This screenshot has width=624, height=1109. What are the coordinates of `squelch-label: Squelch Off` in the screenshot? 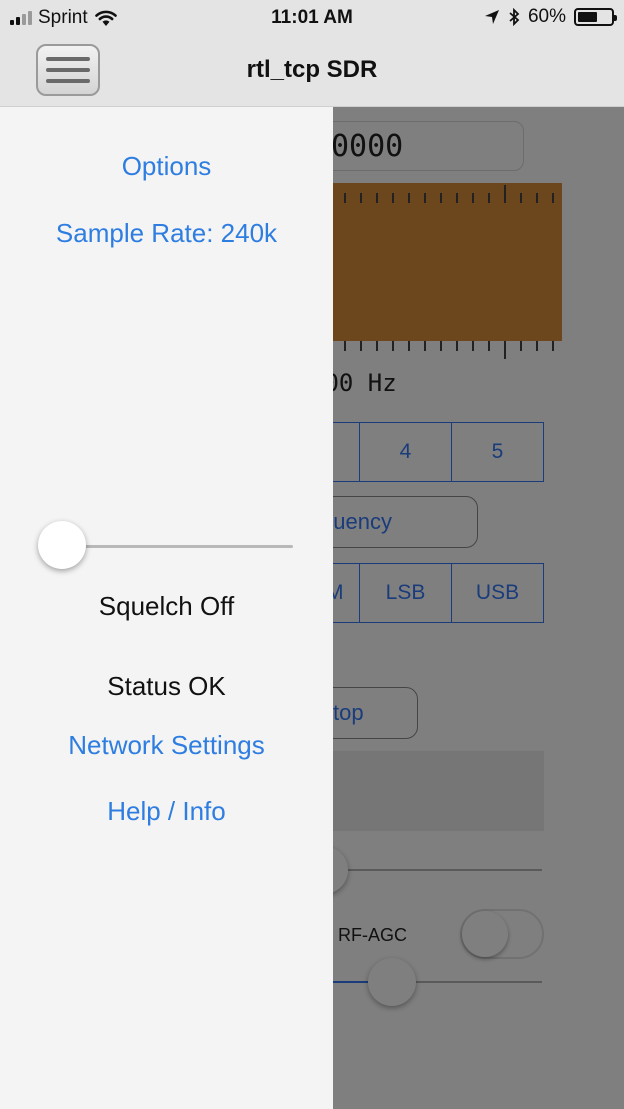 It's located at (166, 606).